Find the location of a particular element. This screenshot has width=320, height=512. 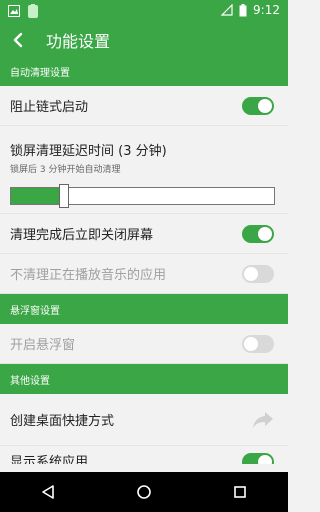

turn-off-screen-toggle is located at coordinates (258, 233).